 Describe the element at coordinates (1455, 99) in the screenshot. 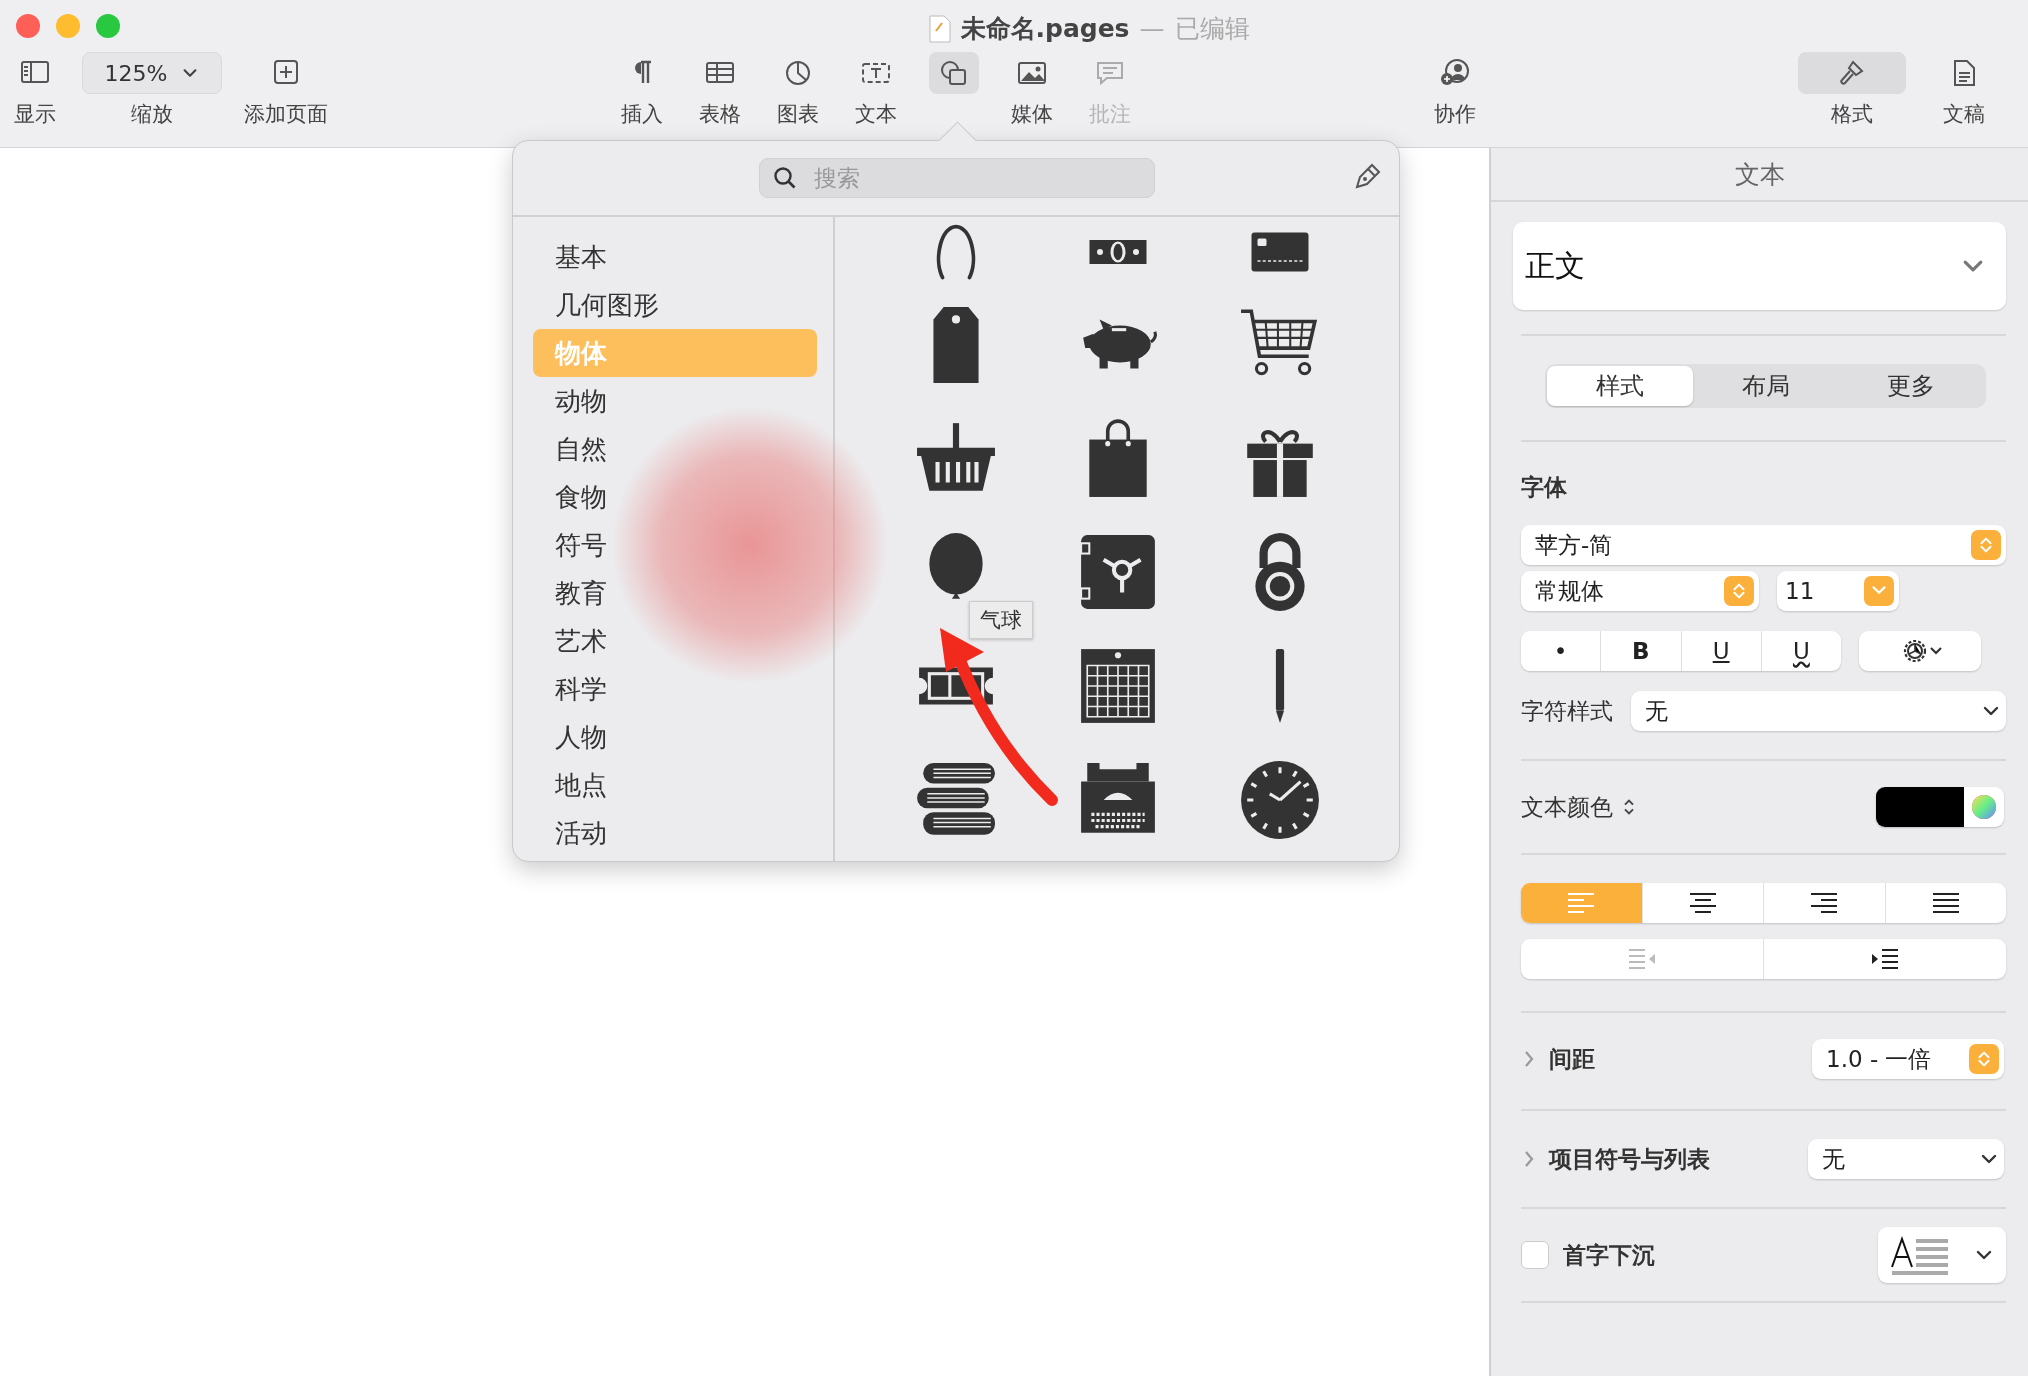

I see `toolbar-button: 协作` at that location.